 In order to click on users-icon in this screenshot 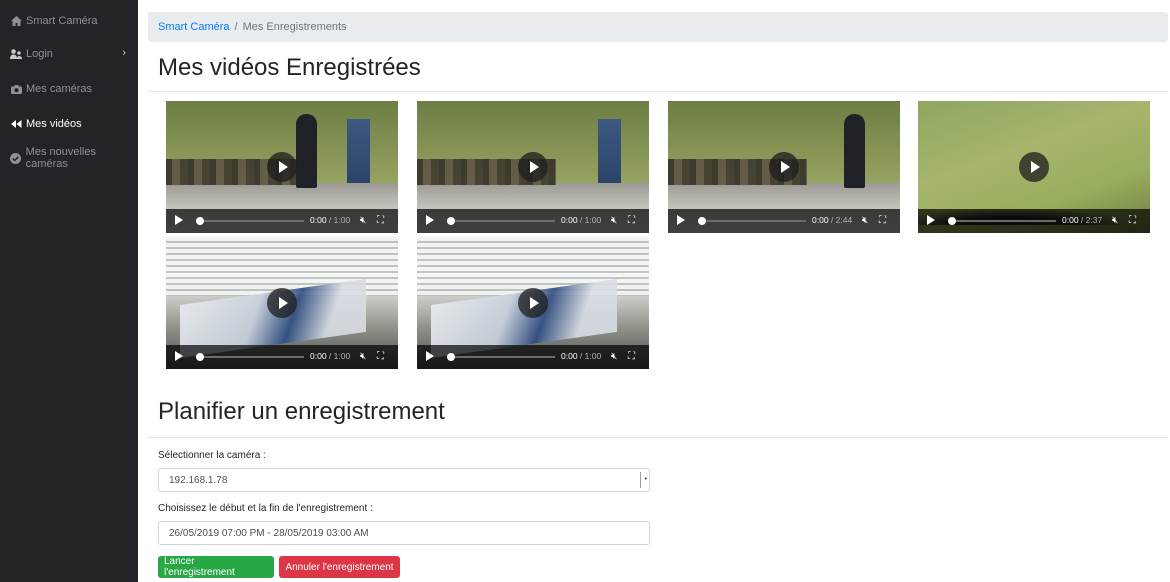, I will do `click(16, 54)`.